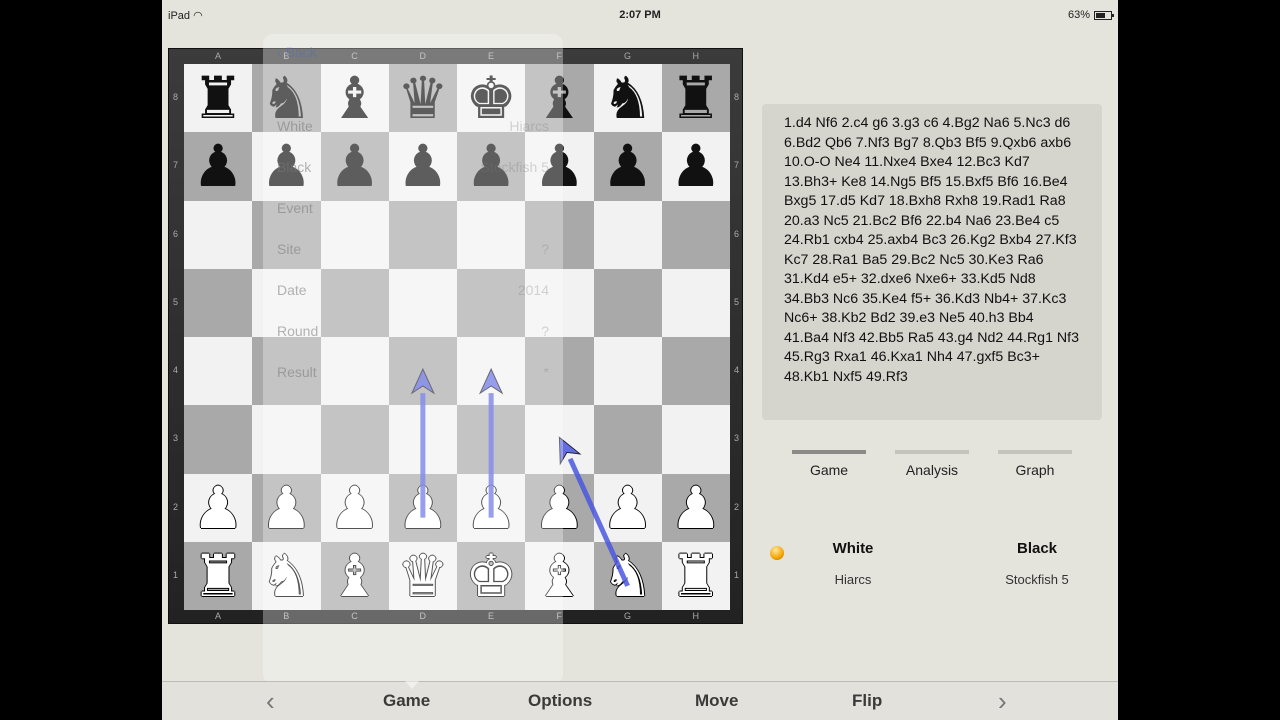 This screenshot has height=720, width=1280. I want to click on square-g7: ♟, so click(627, 166).